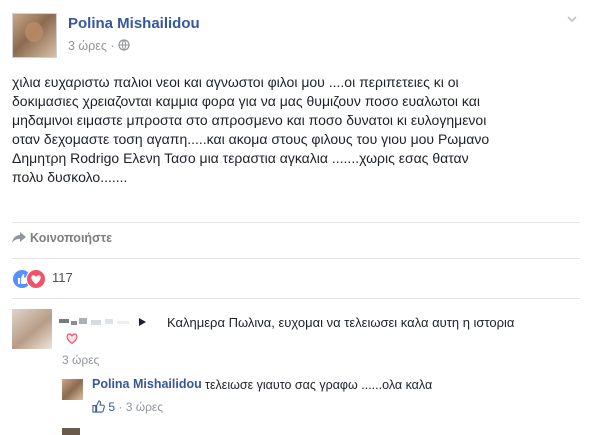 The height and width of the screenshot is (435, 592). Describe the element at coordinates (87, 46) in the screenshot. I see `post-timestamp: 3 ώρες` at that location.